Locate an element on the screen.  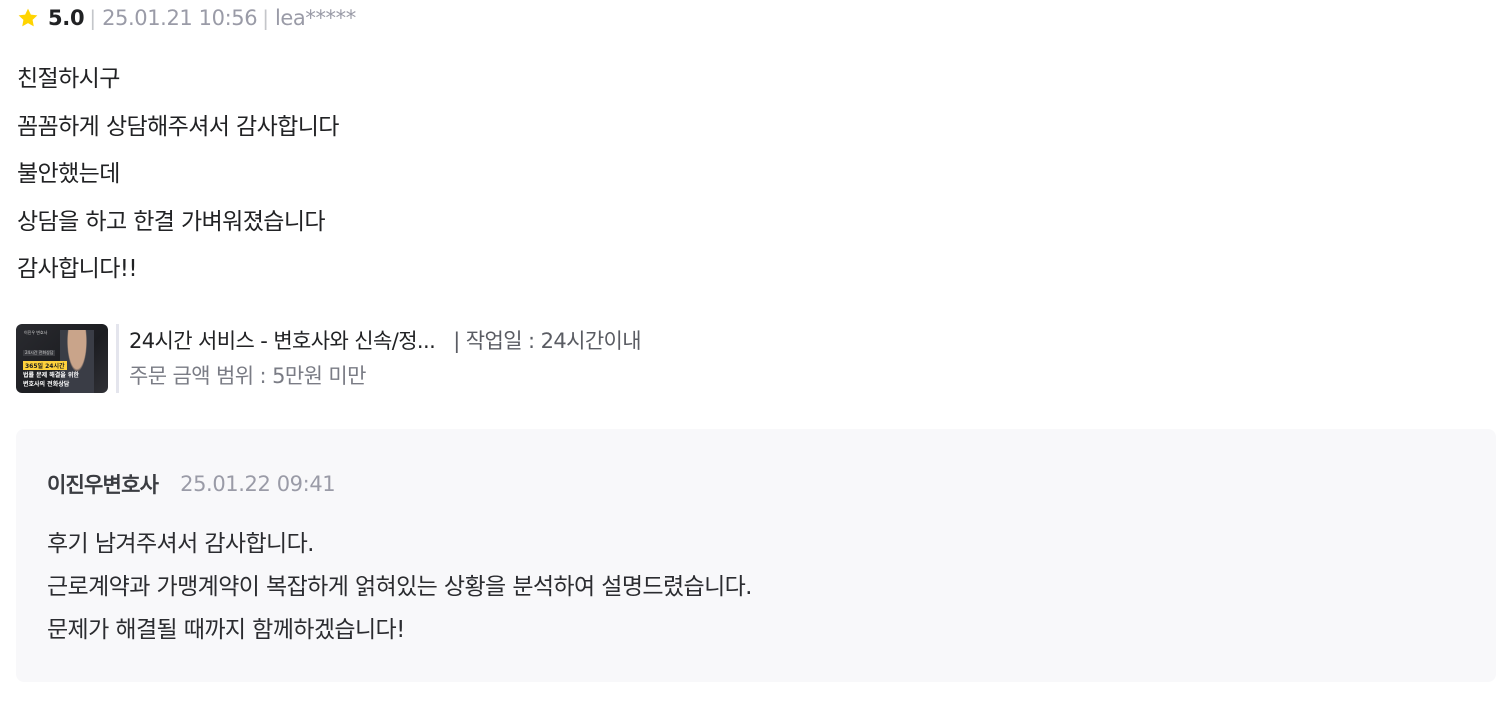
rating-score: 5.0 is located at coordinates (66, 18).